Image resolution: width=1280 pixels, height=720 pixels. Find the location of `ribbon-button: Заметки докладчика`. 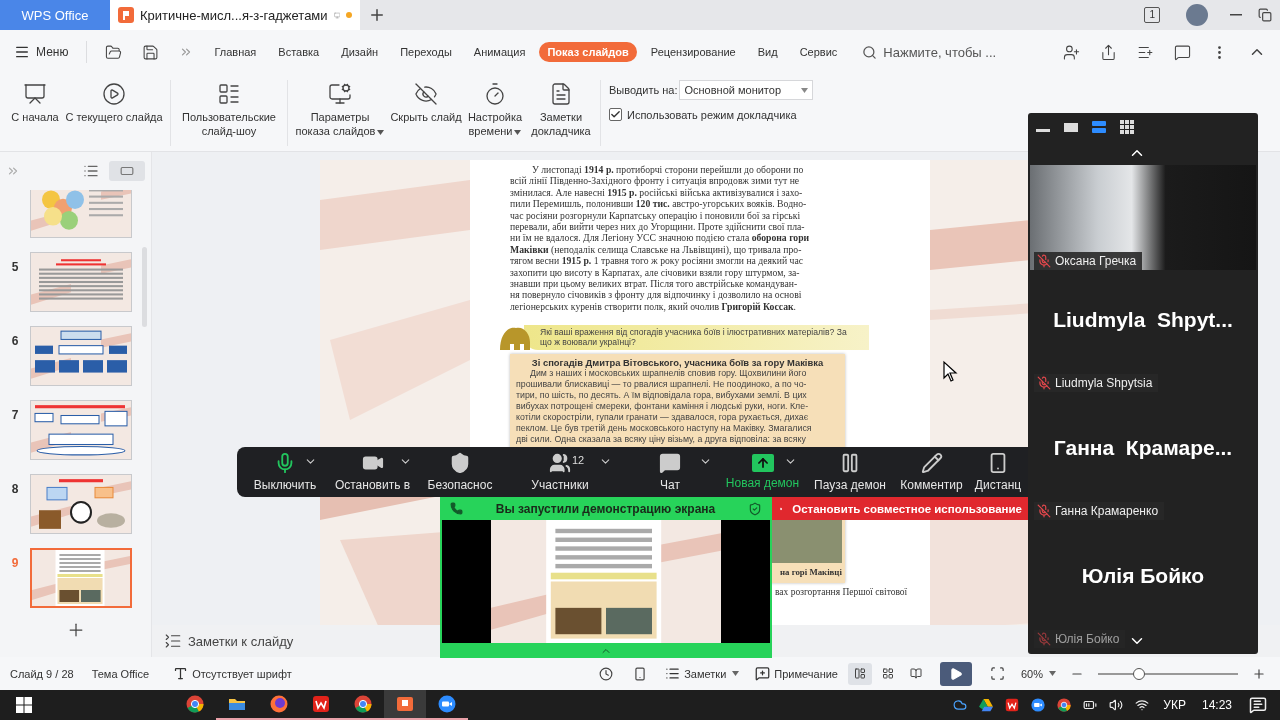

ribbon-button: Заметки докладчика is located at coordinates (561, 113).